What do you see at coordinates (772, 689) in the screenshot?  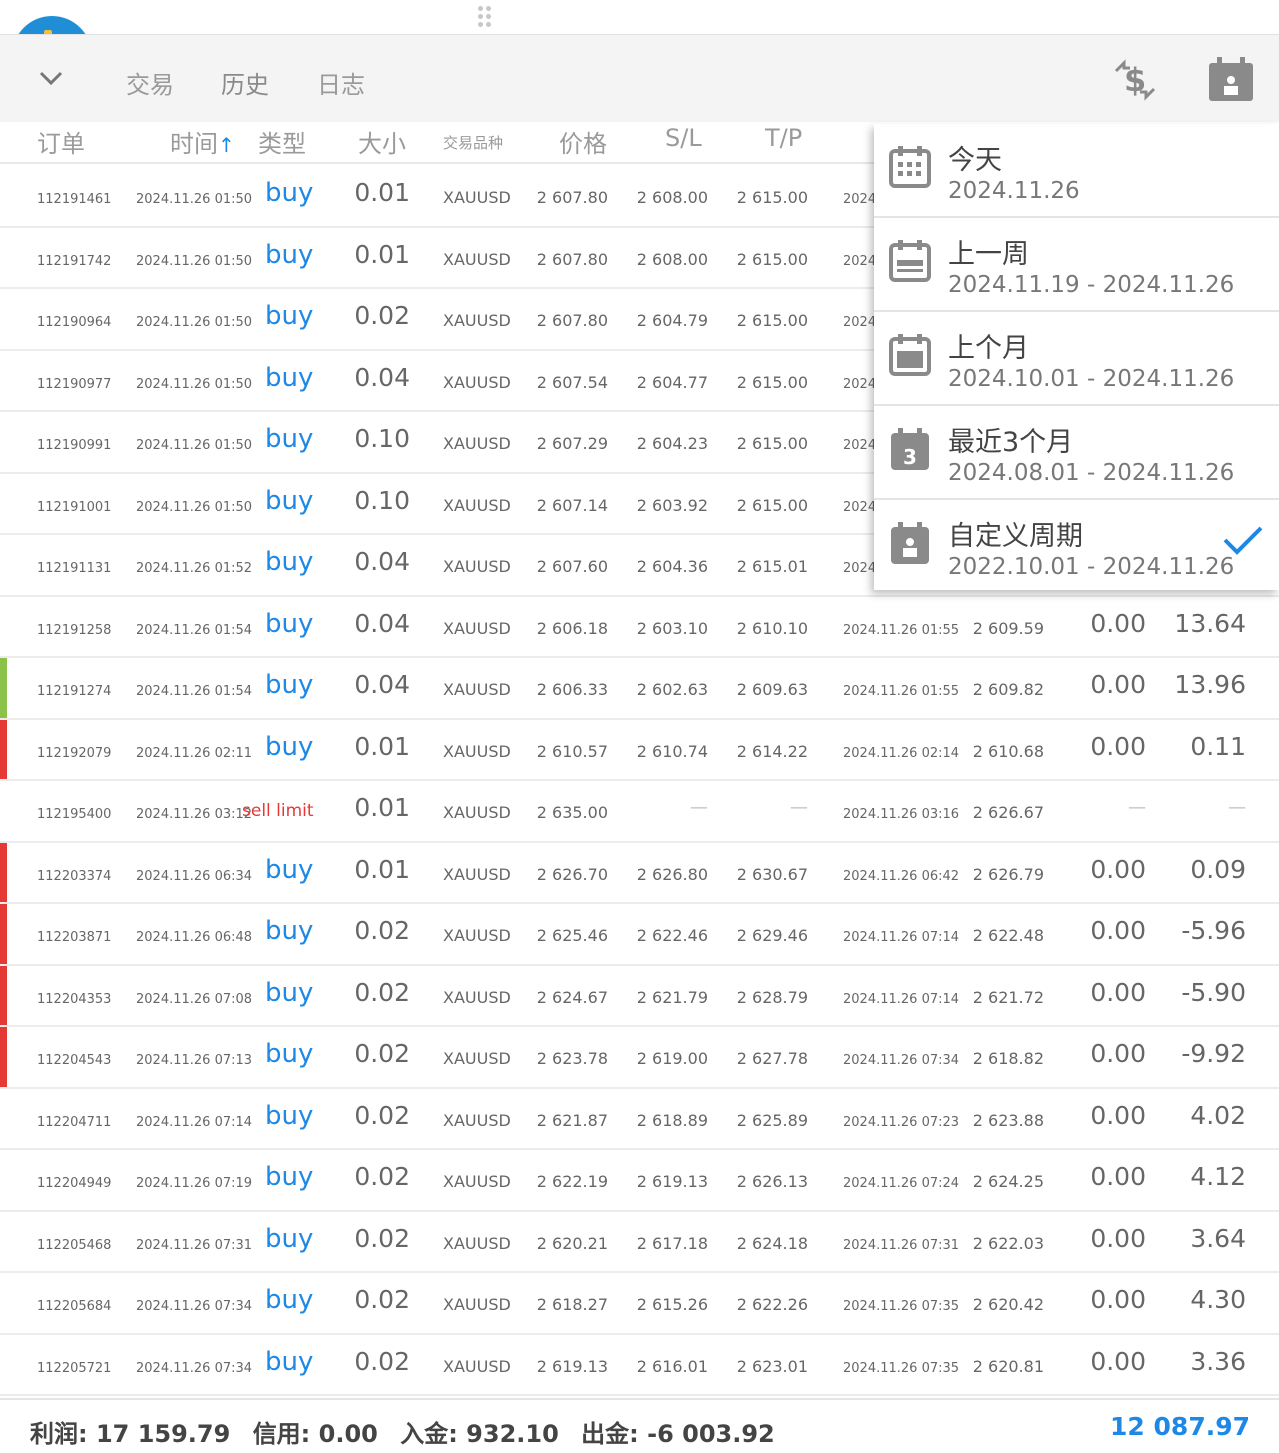 I see `take-profit: 2 609.63` at bounding box center [772, 689].